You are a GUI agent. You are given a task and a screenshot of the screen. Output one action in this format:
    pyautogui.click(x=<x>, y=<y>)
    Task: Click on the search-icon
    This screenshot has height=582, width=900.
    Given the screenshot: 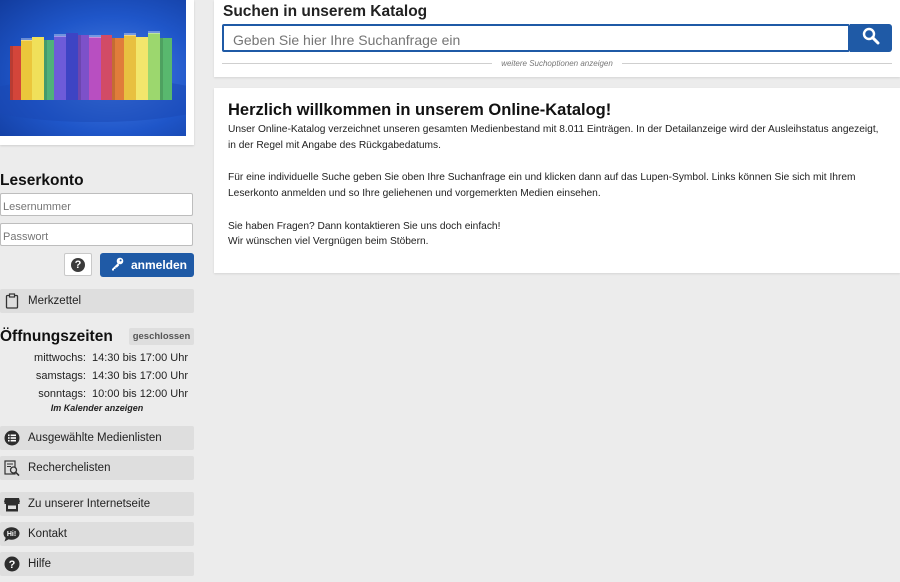 What is the action you would take?
    pyautogui.click(x=871, y=38)
    